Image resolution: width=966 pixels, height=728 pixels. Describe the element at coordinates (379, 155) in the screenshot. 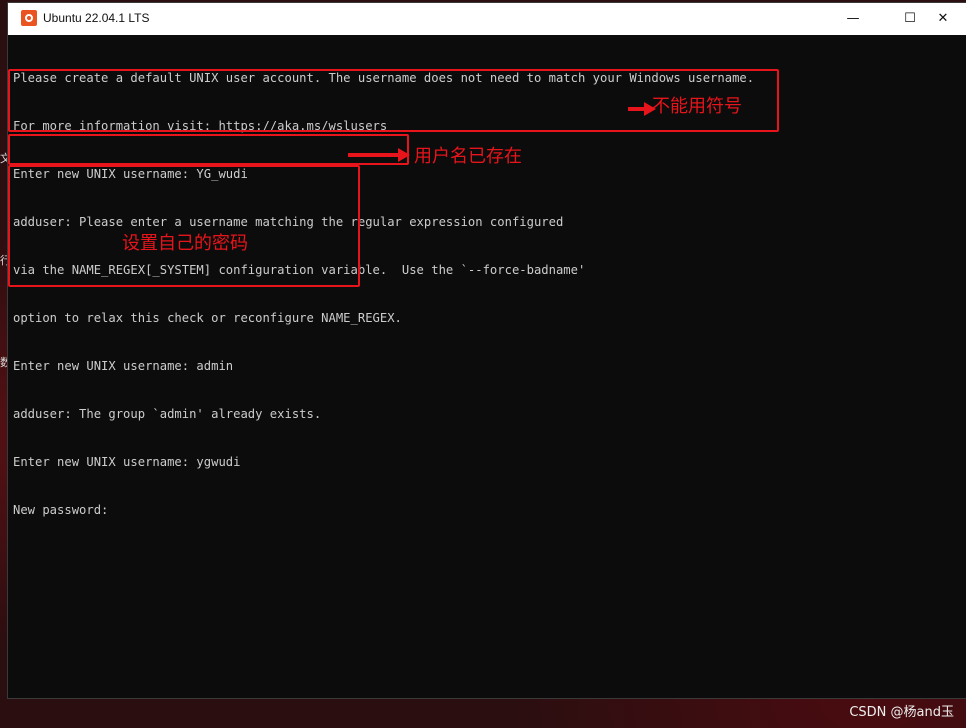

I see `arrow-exists` at that location.